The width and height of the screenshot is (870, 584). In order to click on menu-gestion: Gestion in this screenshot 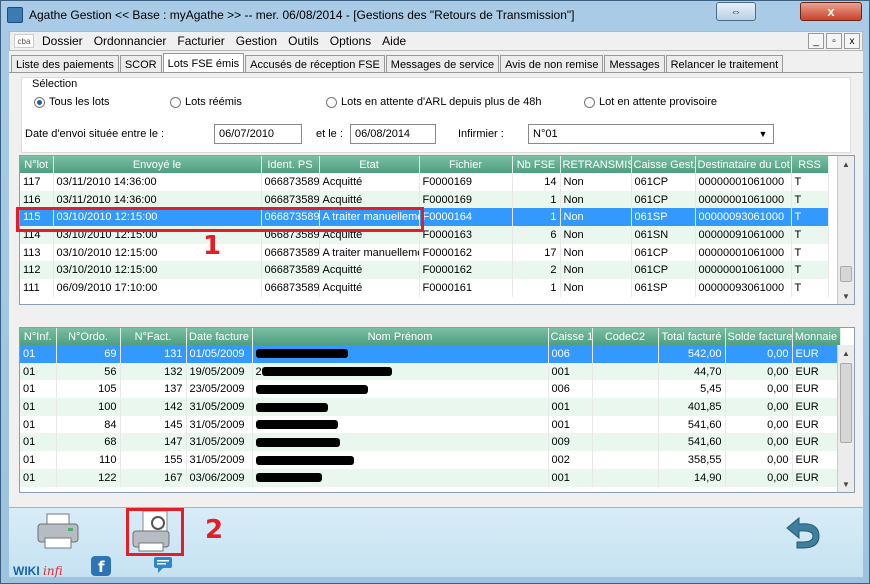, I will do `click(258, 41)`.